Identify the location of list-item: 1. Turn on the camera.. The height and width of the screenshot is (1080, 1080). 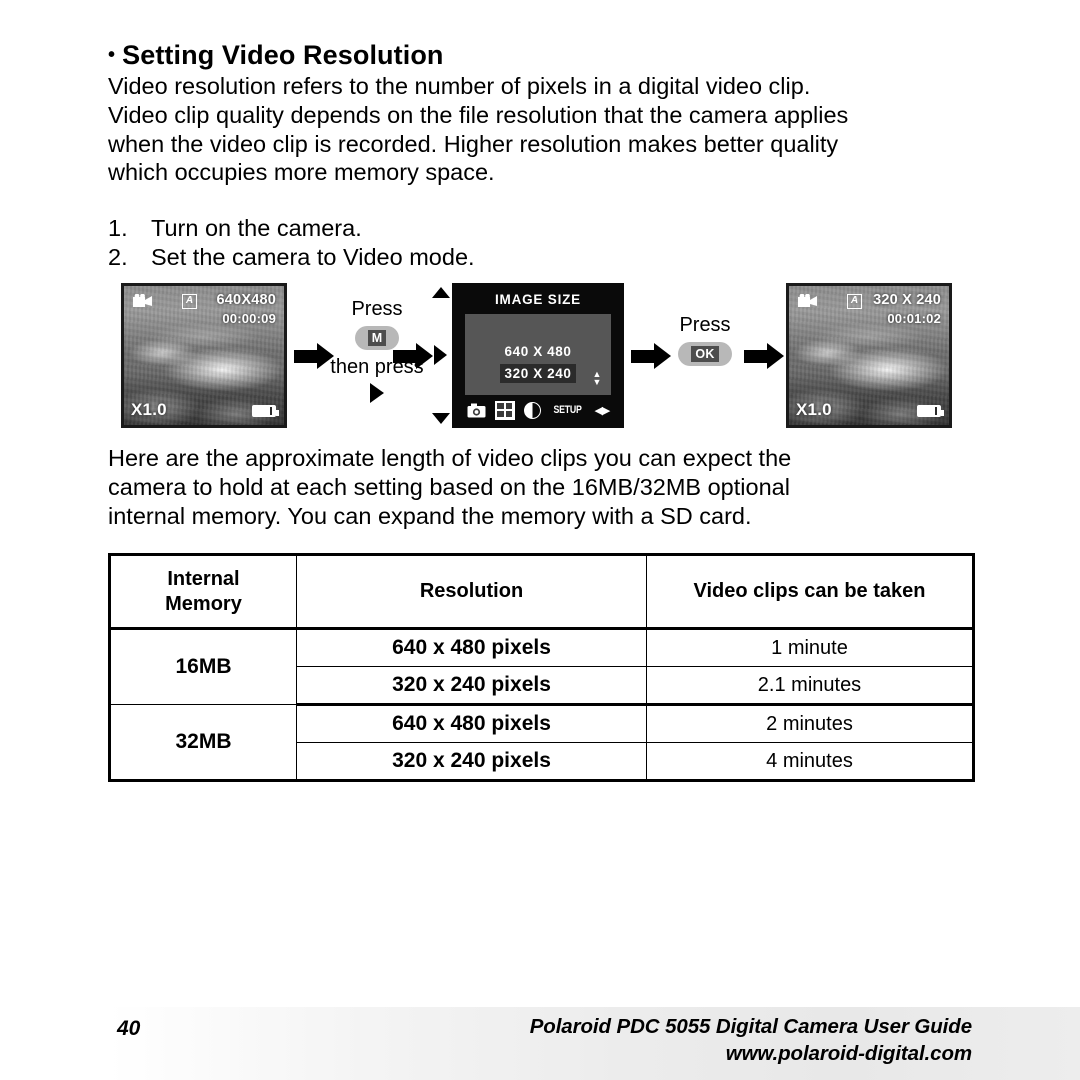
(291, 228).